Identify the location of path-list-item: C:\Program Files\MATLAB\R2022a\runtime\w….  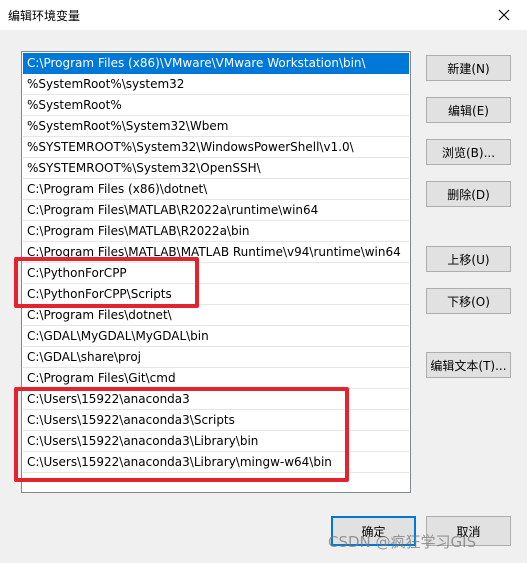
(216, 210).